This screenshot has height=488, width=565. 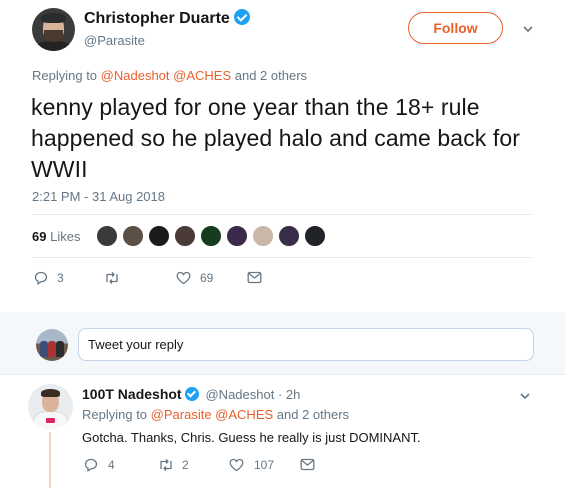 What do you see at coordinates (52, 345) in the screenshot?
I see `current-user-avatar` at bounding box center [52, 345].